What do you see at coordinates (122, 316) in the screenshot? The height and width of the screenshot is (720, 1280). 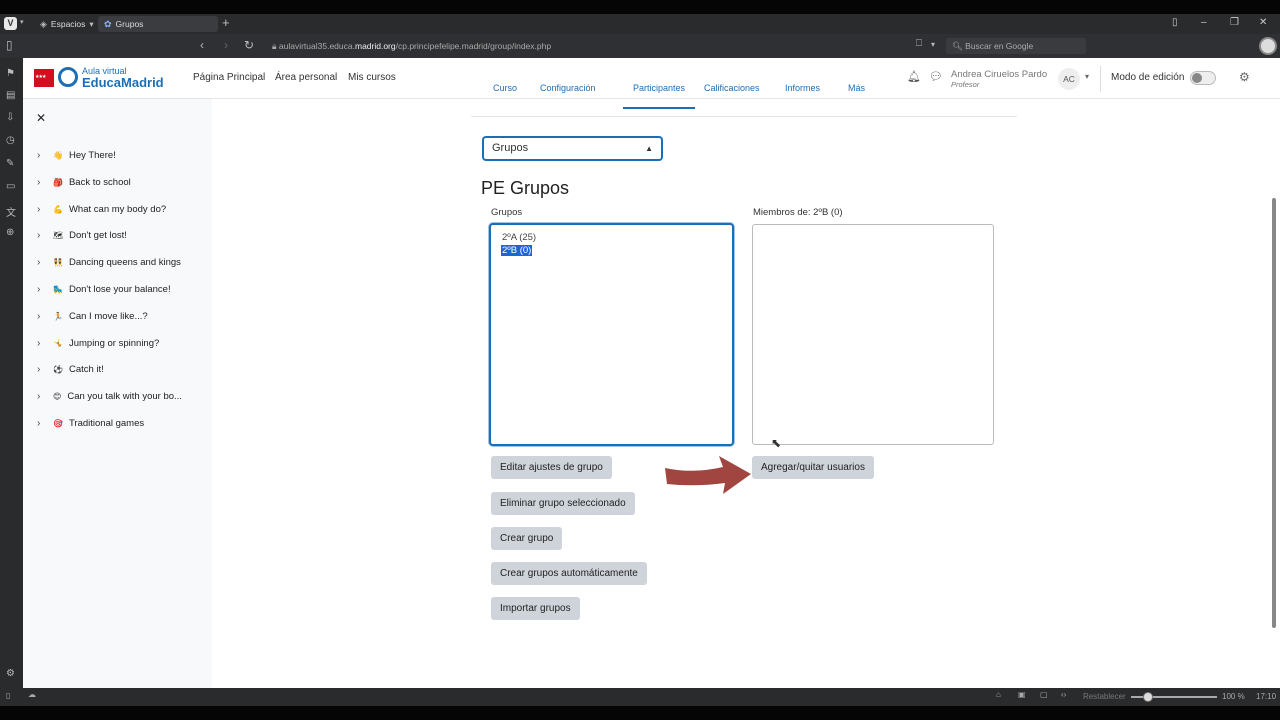 I see `course-section-item: › 🏃 Can I move like...?` at bounding box center [122, 316].